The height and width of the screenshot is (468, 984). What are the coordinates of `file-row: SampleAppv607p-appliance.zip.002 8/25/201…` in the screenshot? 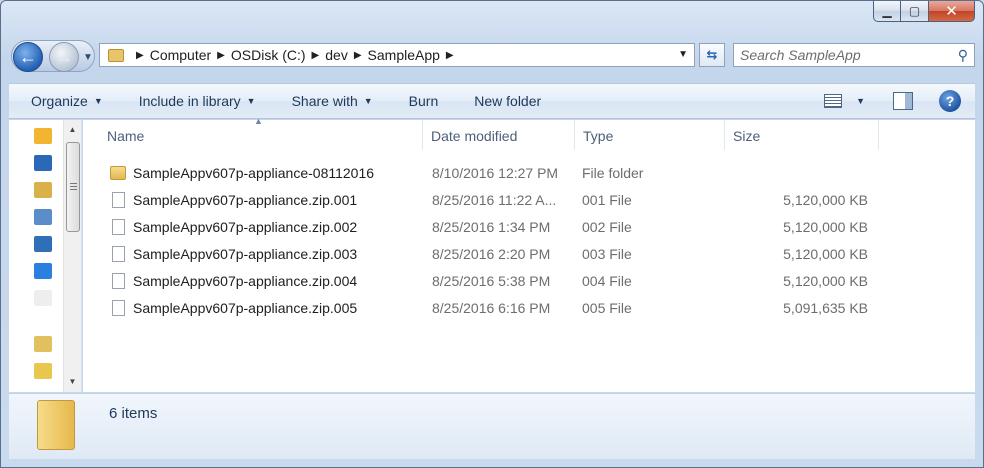 It's located at (493, 227).